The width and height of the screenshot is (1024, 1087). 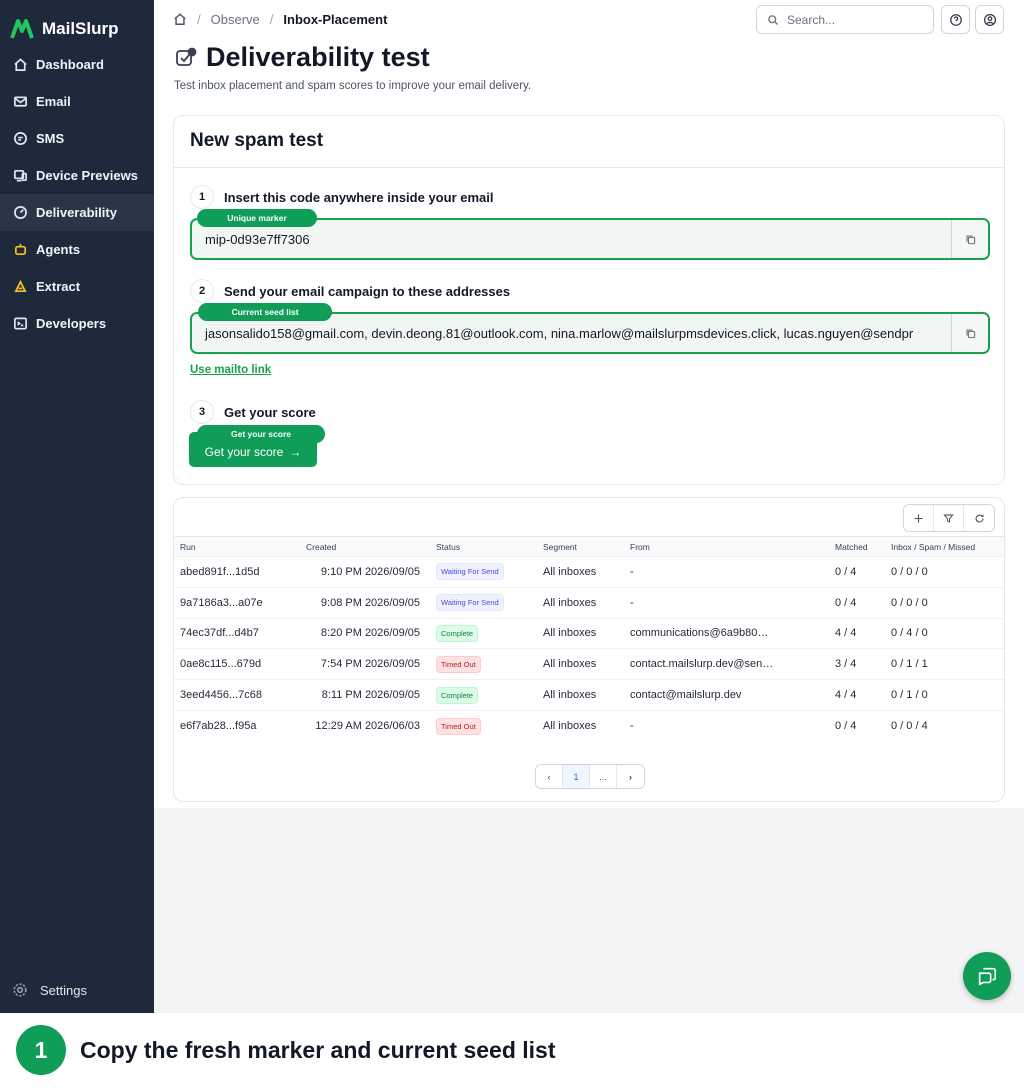 I want to click on copy-marker-button, so click(x=969, y=239).